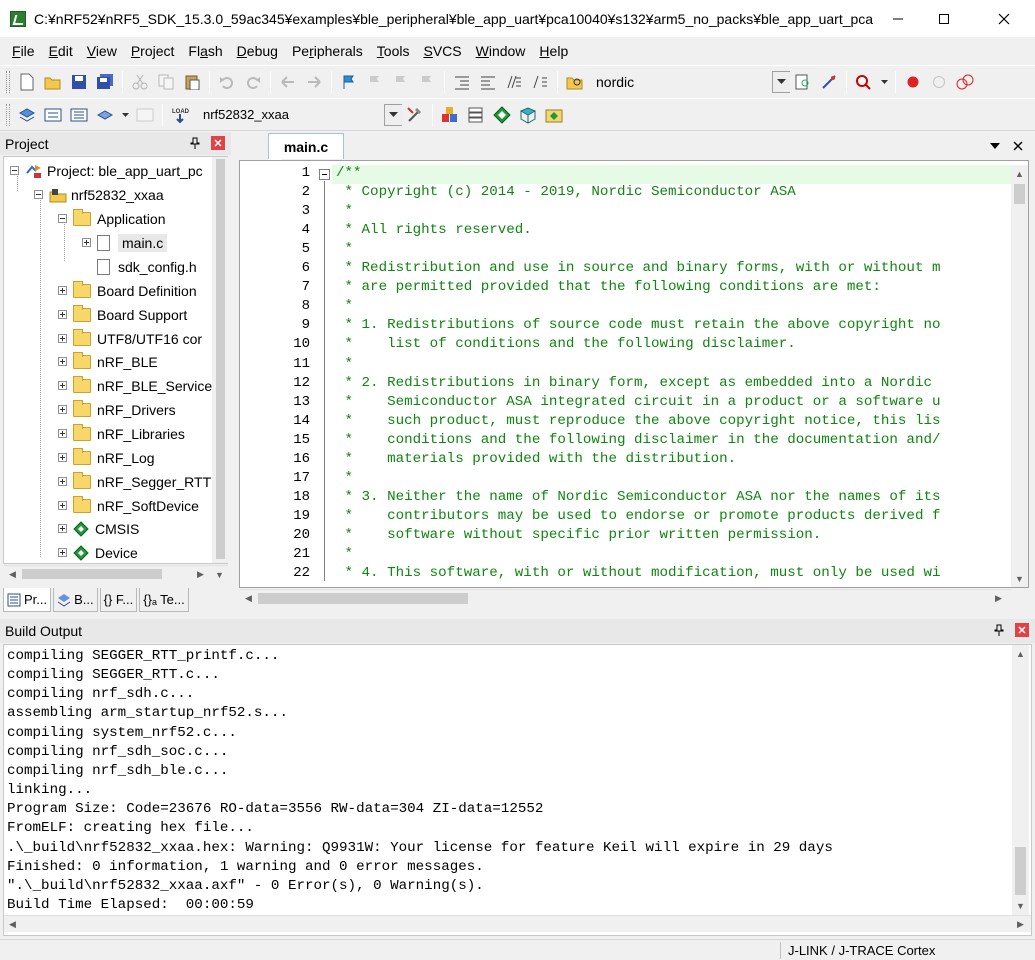 The height and width of the screenshot is (960, 1035). I want to click on project-tree-hscrollbar: ◀ ▶ ▼, so click(116, 573).